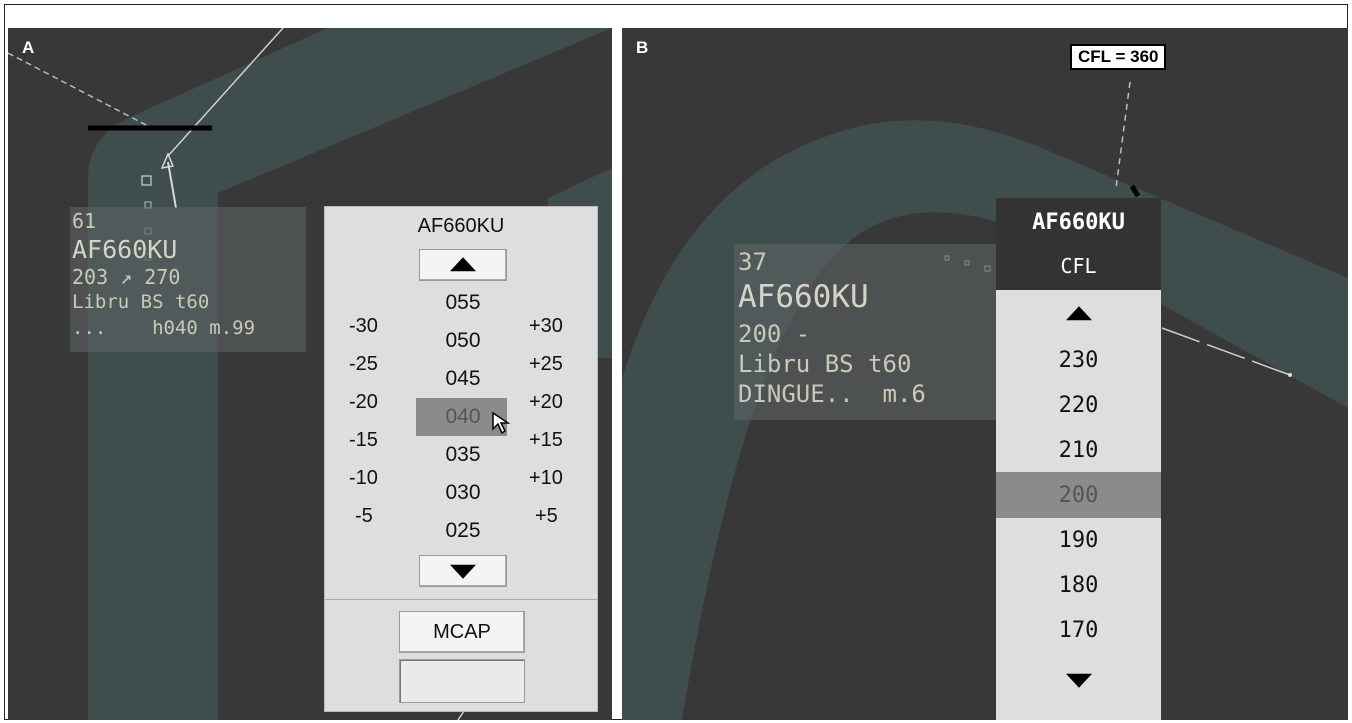  Describe the element at coordinates (1118, 57) in the screenshot. I see `cfl-tag: CFL = 360` at that location.